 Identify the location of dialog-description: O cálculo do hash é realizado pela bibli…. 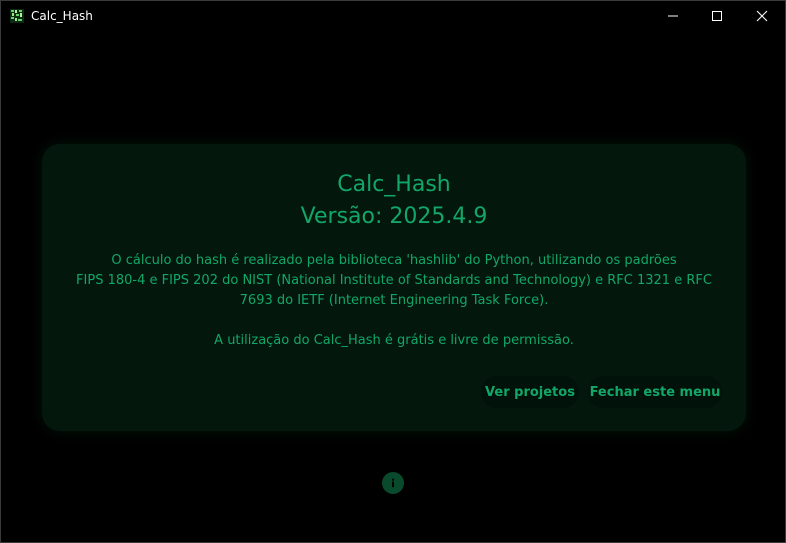
(394, 281).